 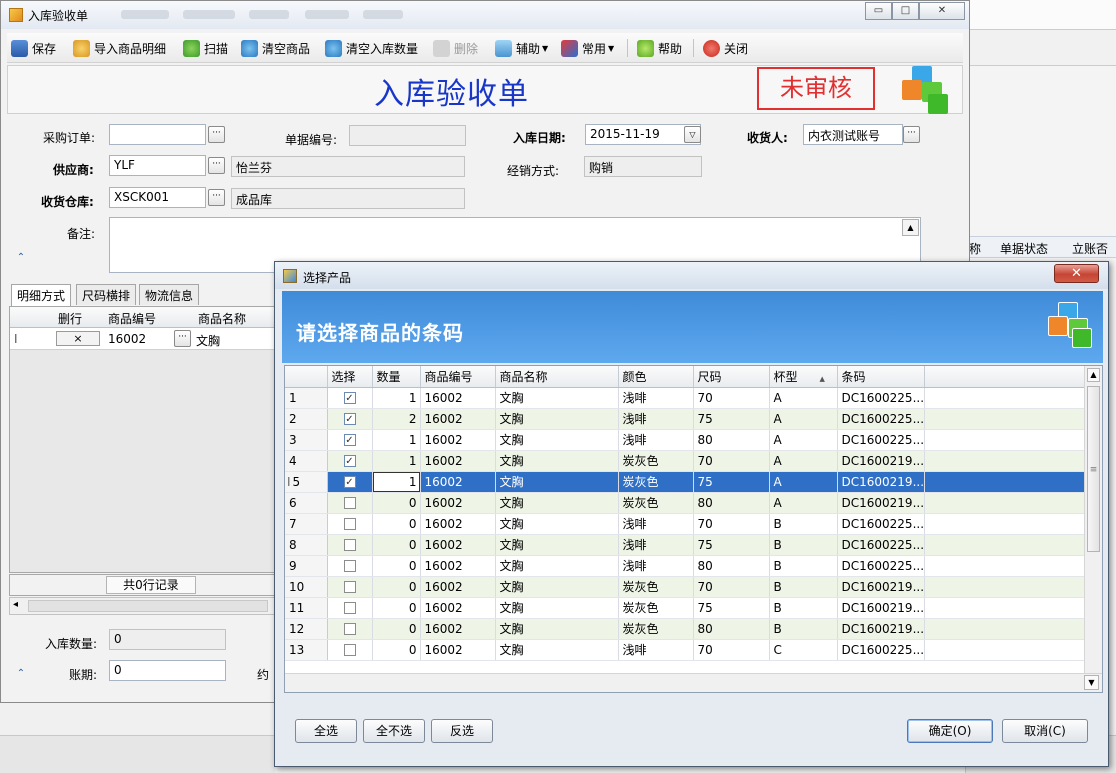 I want to click on select-all-button: 全选, so click(x=326, y=731).